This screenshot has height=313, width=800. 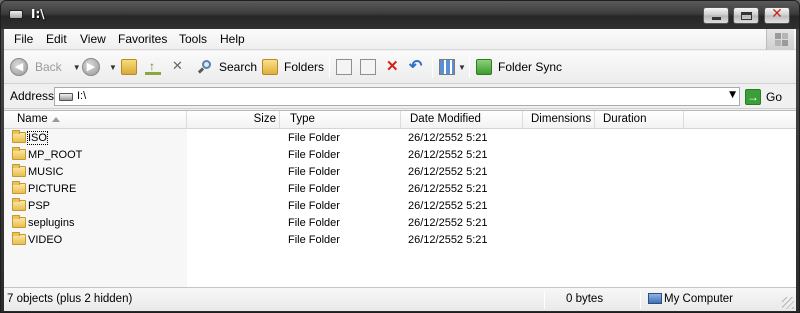 I want to click on address-dropdown-icon: ▼, so click(x=732, y=95).